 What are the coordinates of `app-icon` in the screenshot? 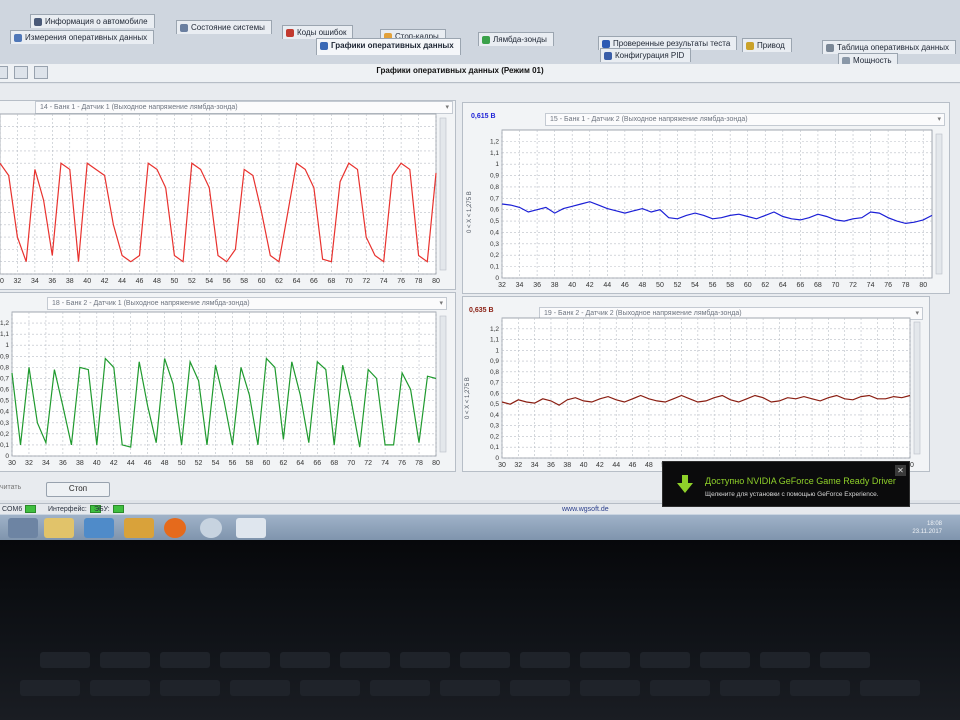 It's located at (99, 528).